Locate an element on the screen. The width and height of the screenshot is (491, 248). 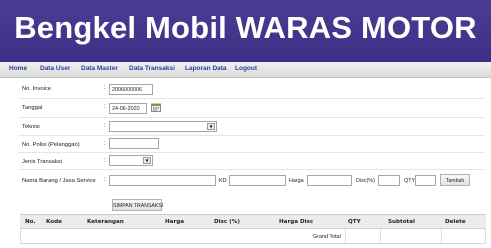
disc-field is located at coordinates (389, 180).